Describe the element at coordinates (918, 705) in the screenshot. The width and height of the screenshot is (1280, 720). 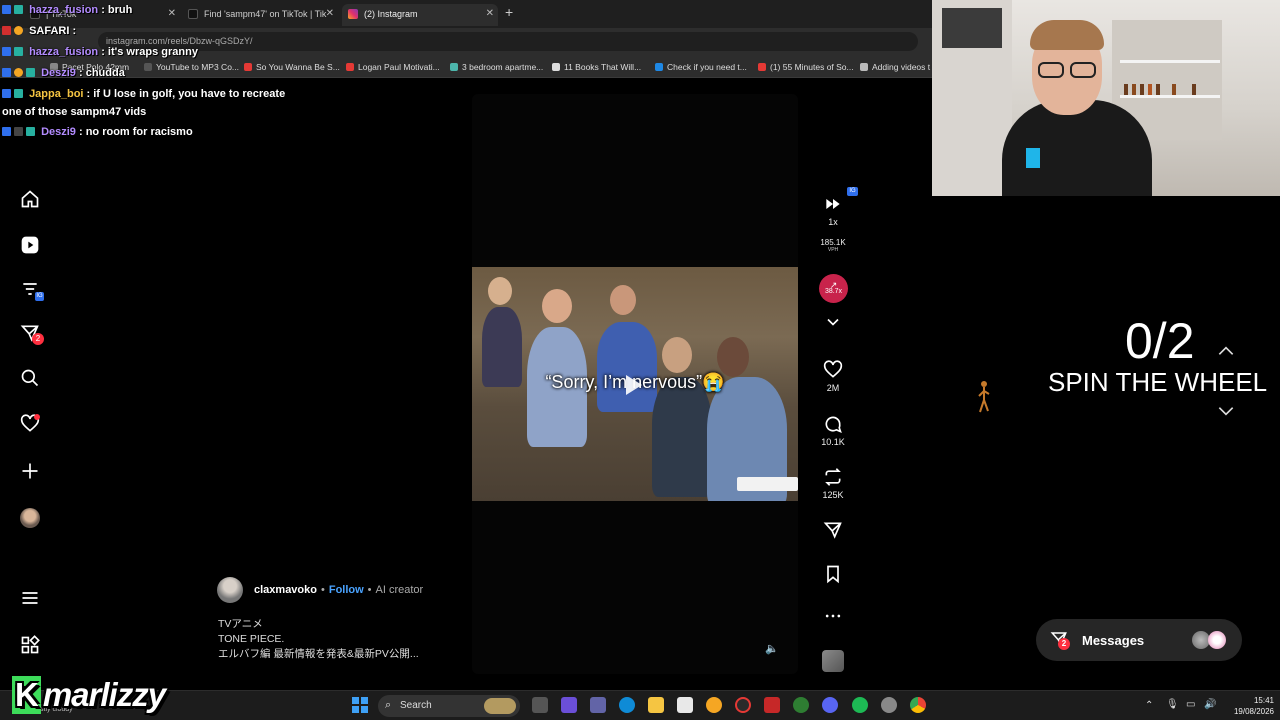
I see `chrome-icon` at that location.